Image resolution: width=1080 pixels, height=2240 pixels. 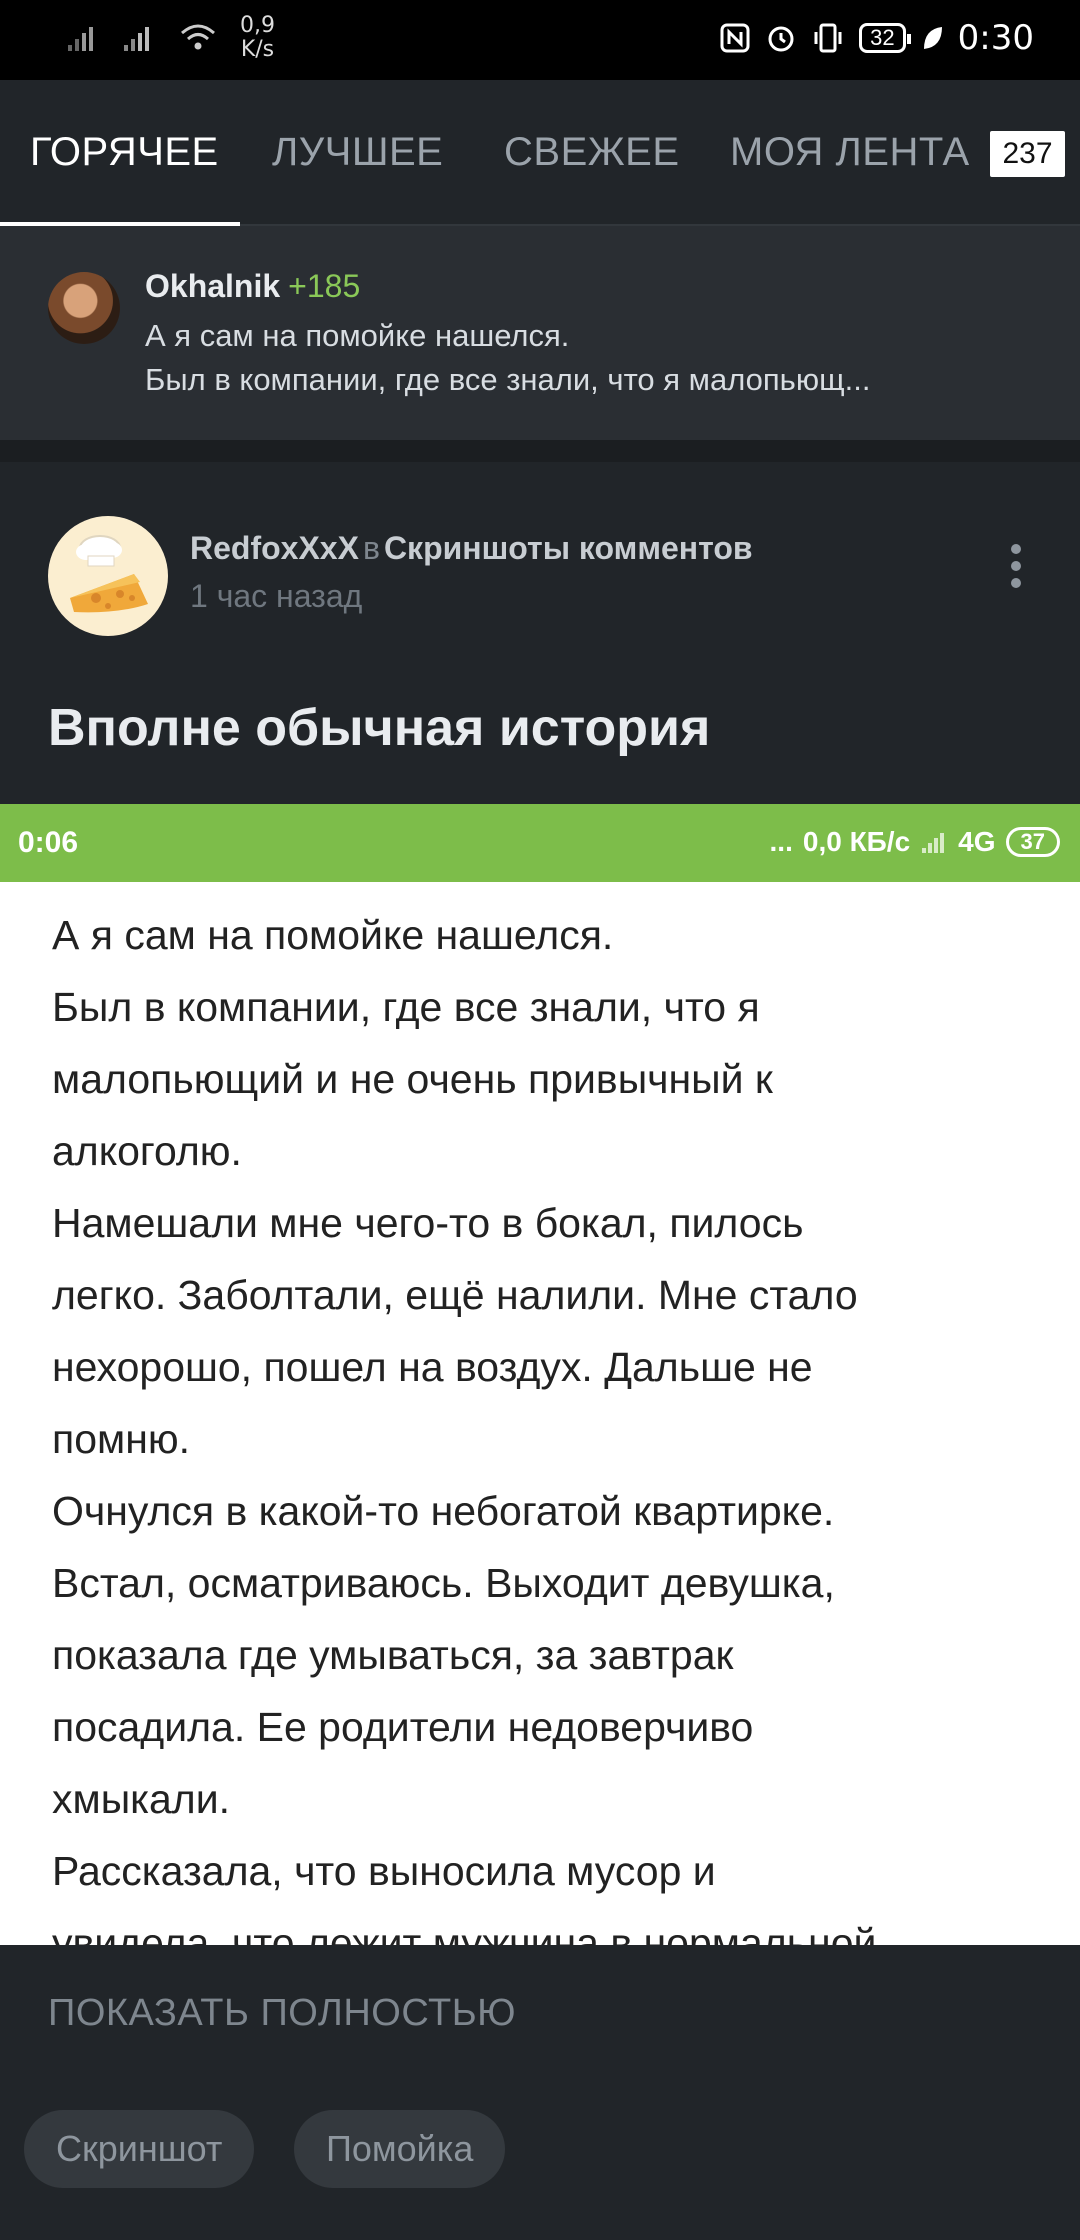 I want to click on screenshot-text-line: Очнулся в какой-то небогатой квартирке., so click(x=443, y=1511).